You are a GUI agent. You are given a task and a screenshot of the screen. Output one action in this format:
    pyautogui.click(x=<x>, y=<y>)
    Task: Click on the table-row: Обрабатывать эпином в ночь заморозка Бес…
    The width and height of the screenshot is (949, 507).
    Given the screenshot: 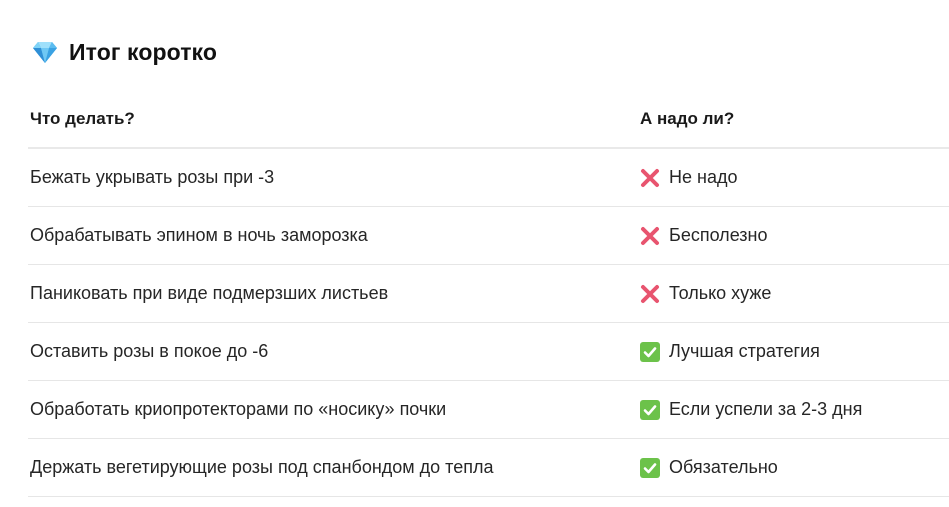 What is the action you would take?
    pyautogui.click(x=488, y=236)
    